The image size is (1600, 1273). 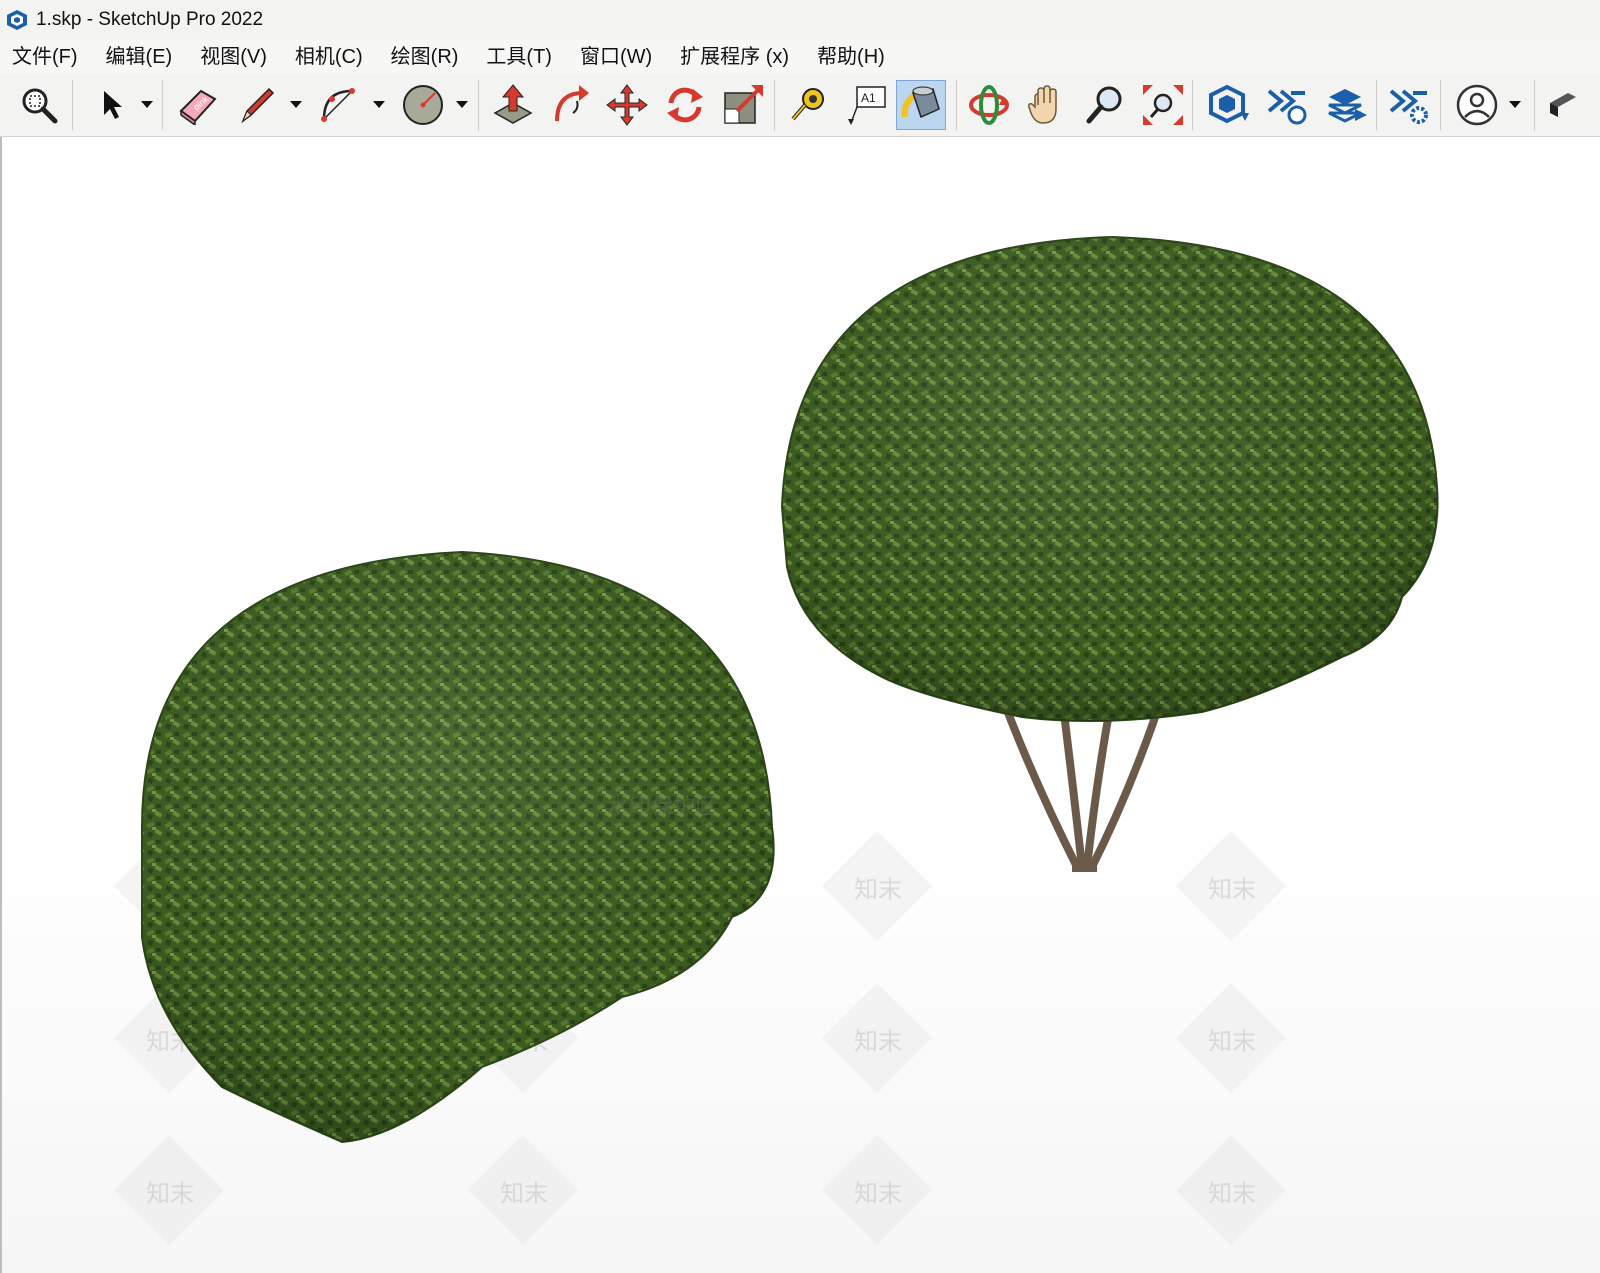 I want to click on text-button: A1, so click(x=867, y=105).